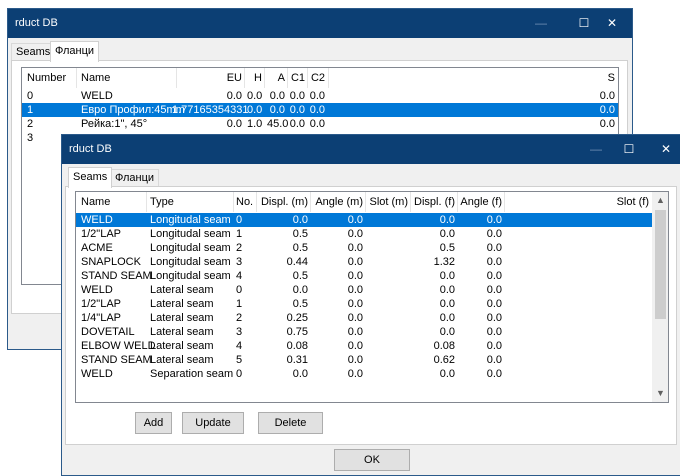  Describe the element at coordinates (116, 360) in the screenshot. I see `cell: STAND SEAM` at that location.